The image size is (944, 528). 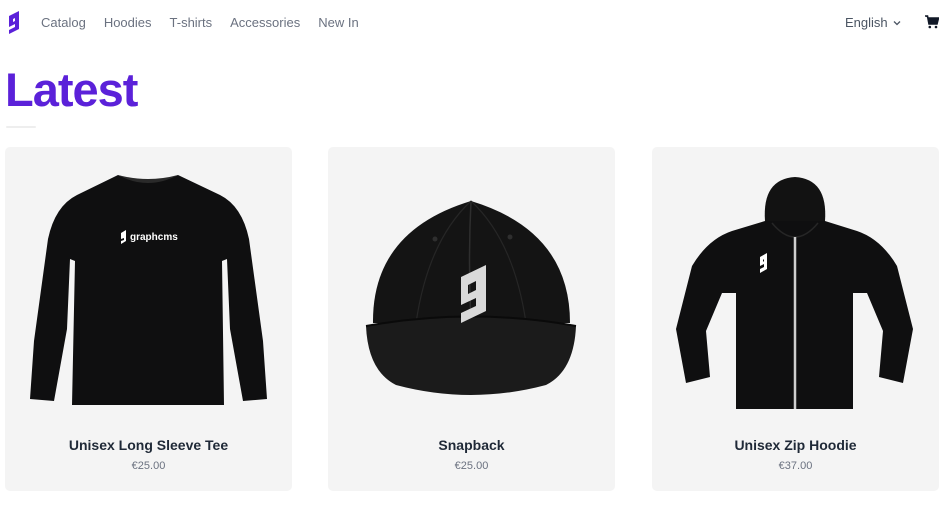 I want to click on nav-link-accessories: Accessories, so click(x=265, y=23).